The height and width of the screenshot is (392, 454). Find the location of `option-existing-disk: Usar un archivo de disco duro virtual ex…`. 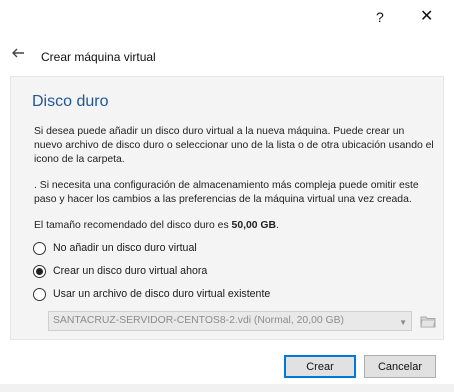

option-existing-disk: Usar un archivo de disco duro virtual ex… is located at coordinates (151, 294).